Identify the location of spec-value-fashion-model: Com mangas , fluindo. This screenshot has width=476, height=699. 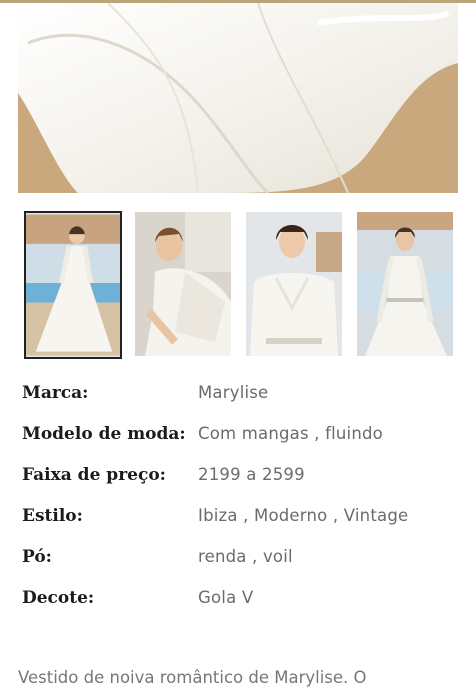
(290, 433).